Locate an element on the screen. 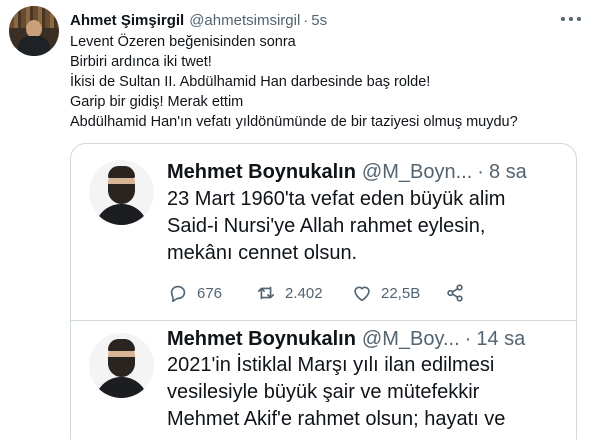  tweet-text-line: Garip bir gidiş! Merak ettim is located at coordinates (157, 102).